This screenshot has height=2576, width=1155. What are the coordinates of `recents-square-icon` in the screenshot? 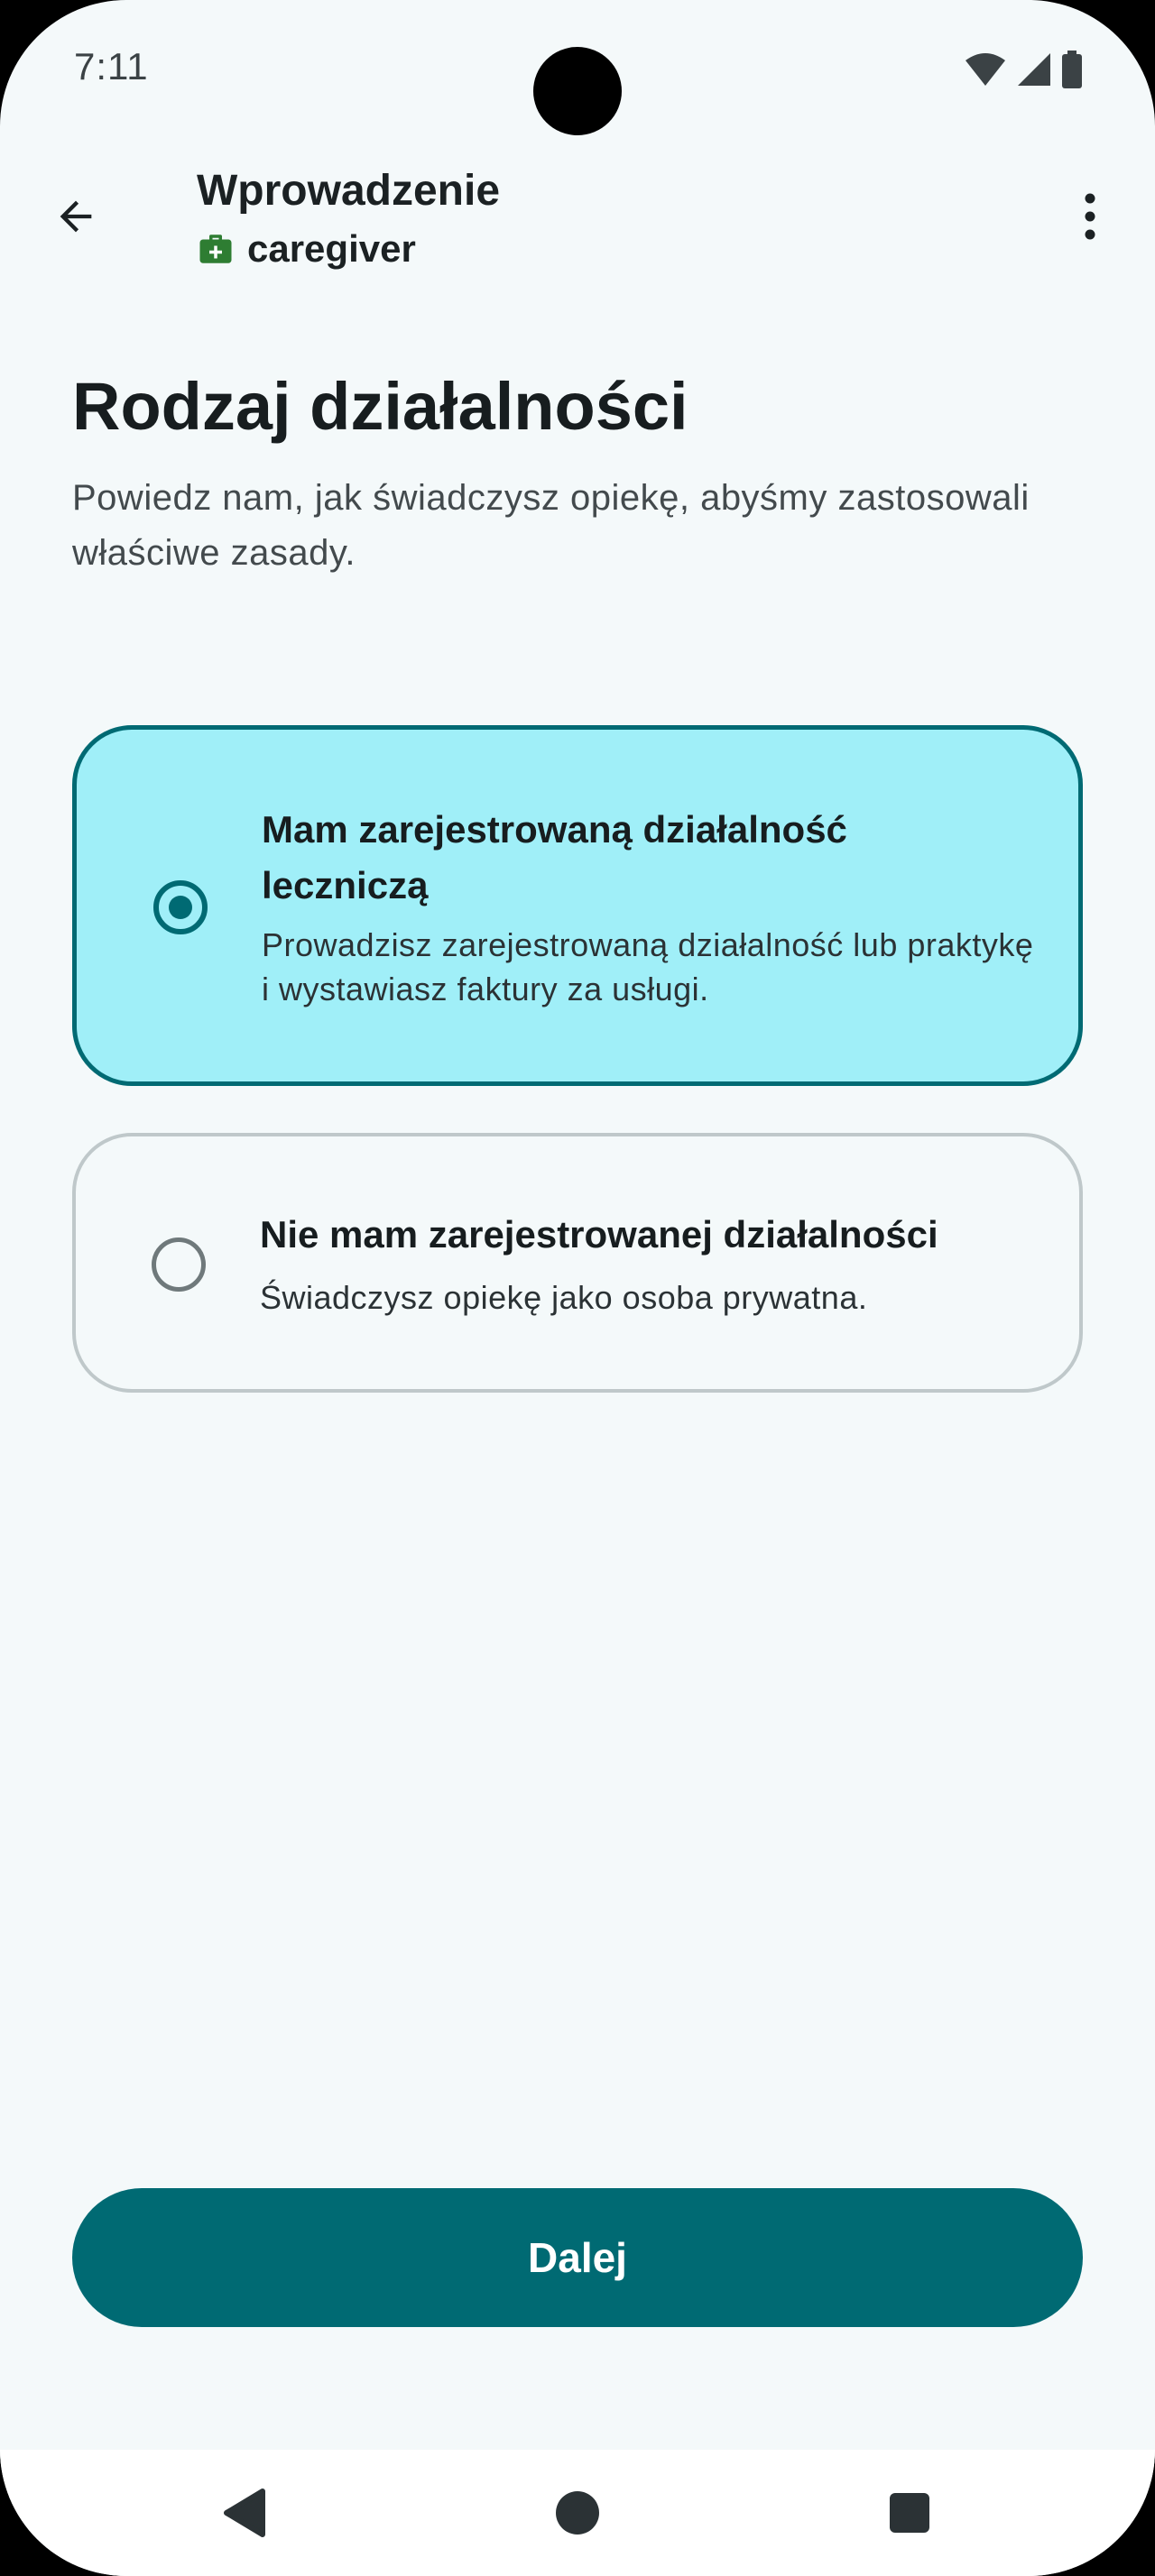 It's located at (909, 2513).